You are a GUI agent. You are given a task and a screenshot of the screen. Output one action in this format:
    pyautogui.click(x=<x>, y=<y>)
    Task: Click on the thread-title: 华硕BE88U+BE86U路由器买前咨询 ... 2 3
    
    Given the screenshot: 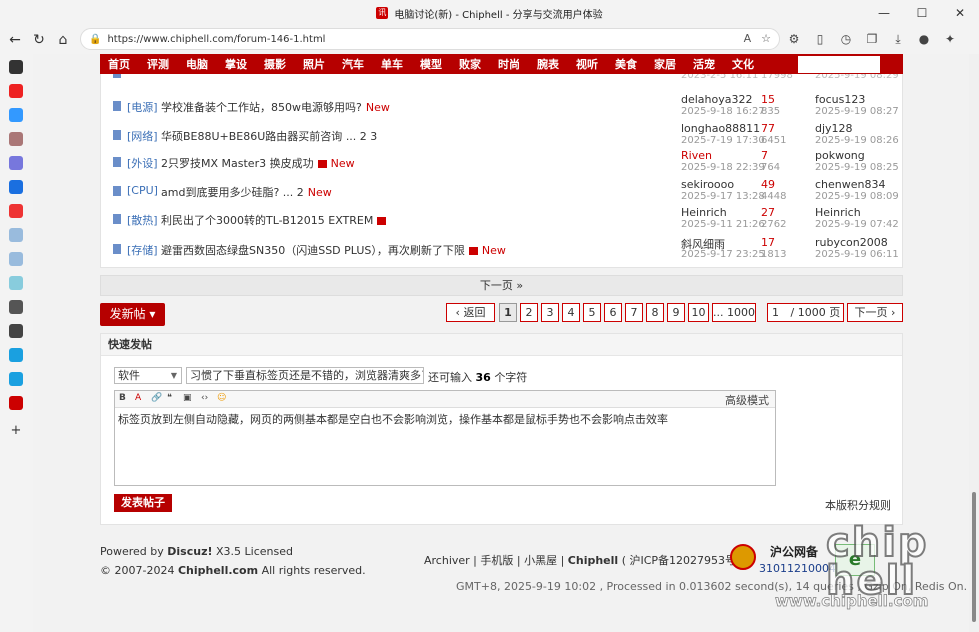 What is the action you would take?
    pyautogui.click(x=269, y=136)
    